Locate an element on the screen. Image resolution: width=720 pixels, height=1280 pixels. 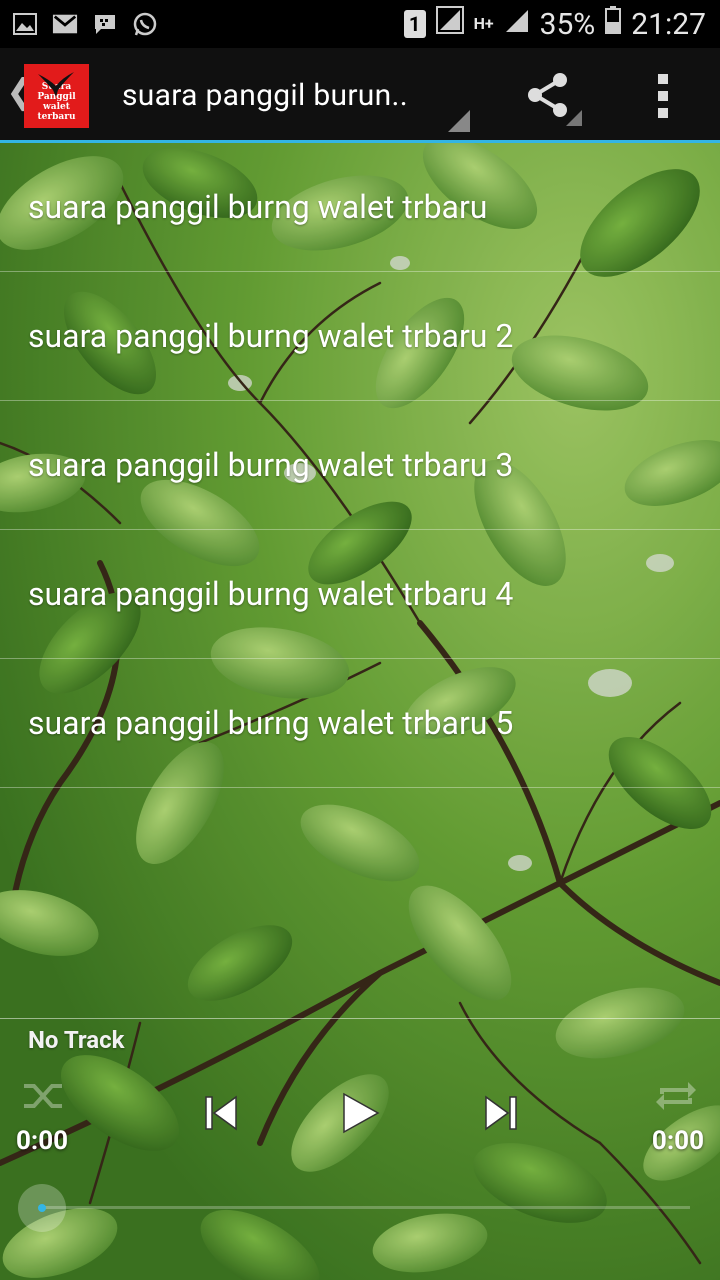
app-logo: Suara Panggil walet terbaru is located at coordinates (56, 96).